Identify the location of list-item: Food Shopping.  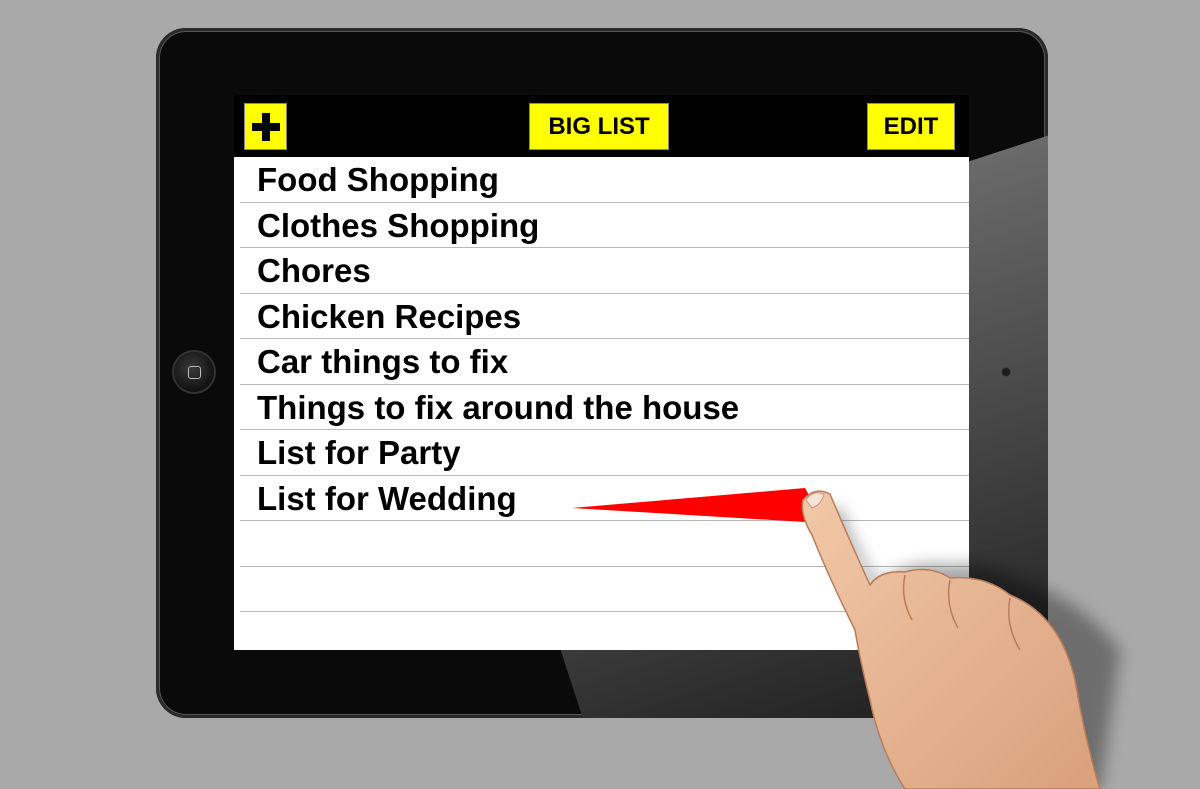
(604, 180).